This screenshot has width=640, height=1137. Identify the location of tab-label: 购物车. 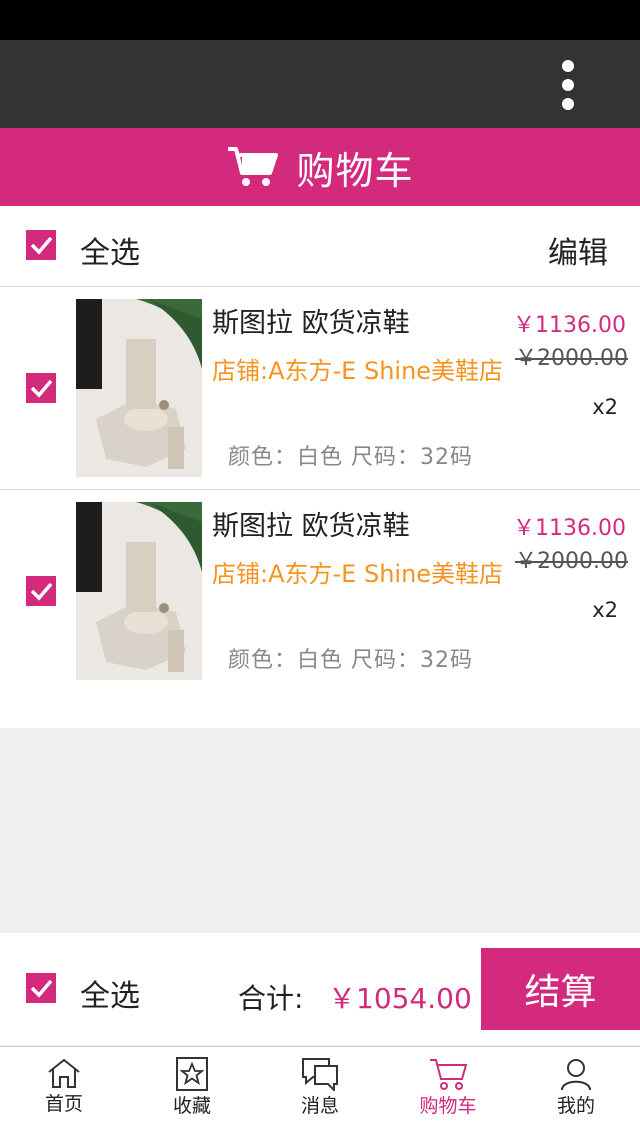
(448, 1106).